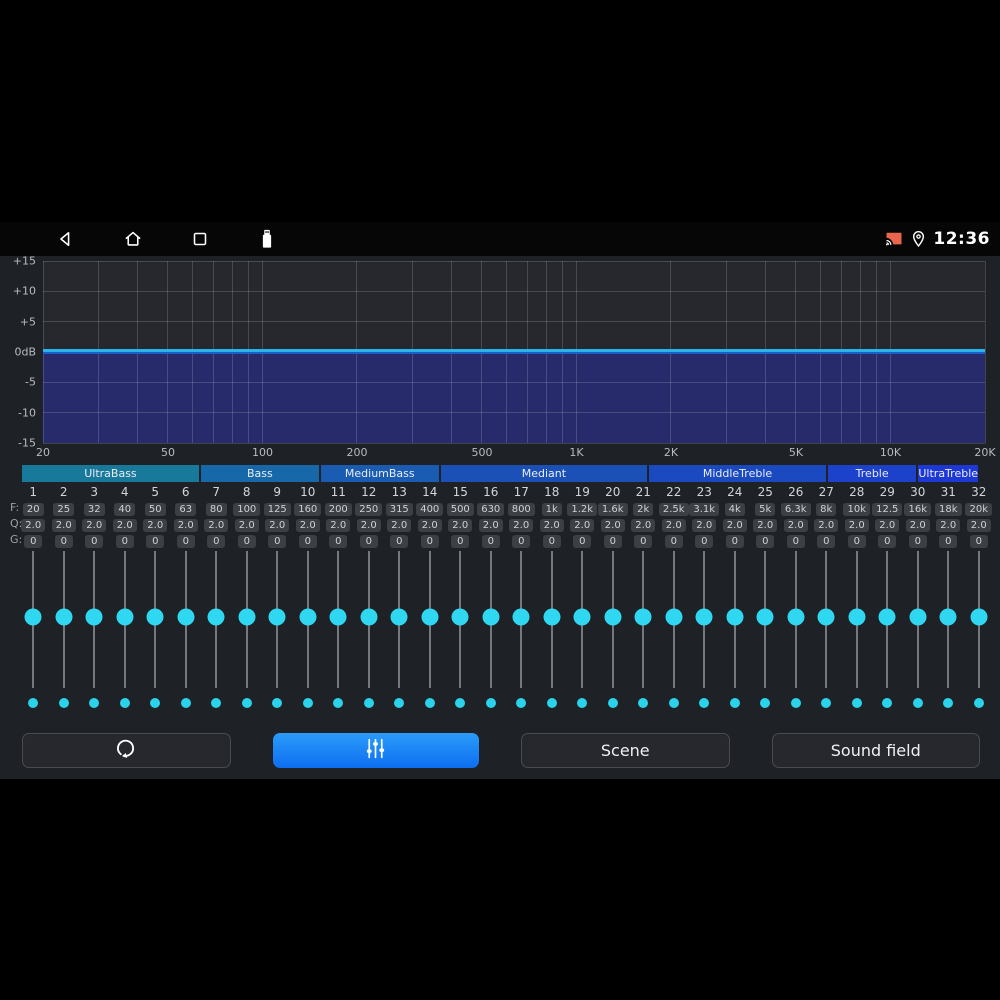  Describe the element at coordinates (460, 509) in the screenshot. I see `band-f-value: 500` at that location.